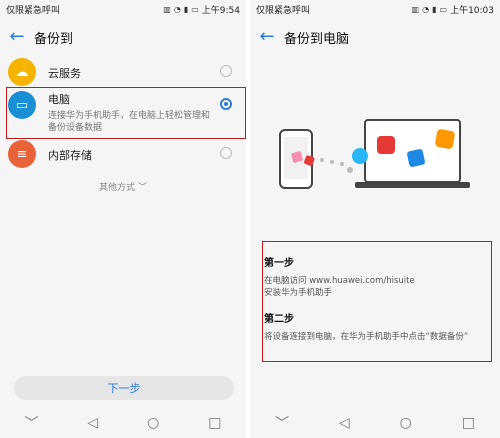 The width and height of the screenshot is (500, 438). I want to click on option-label: 内部存储, so click(70, 155).